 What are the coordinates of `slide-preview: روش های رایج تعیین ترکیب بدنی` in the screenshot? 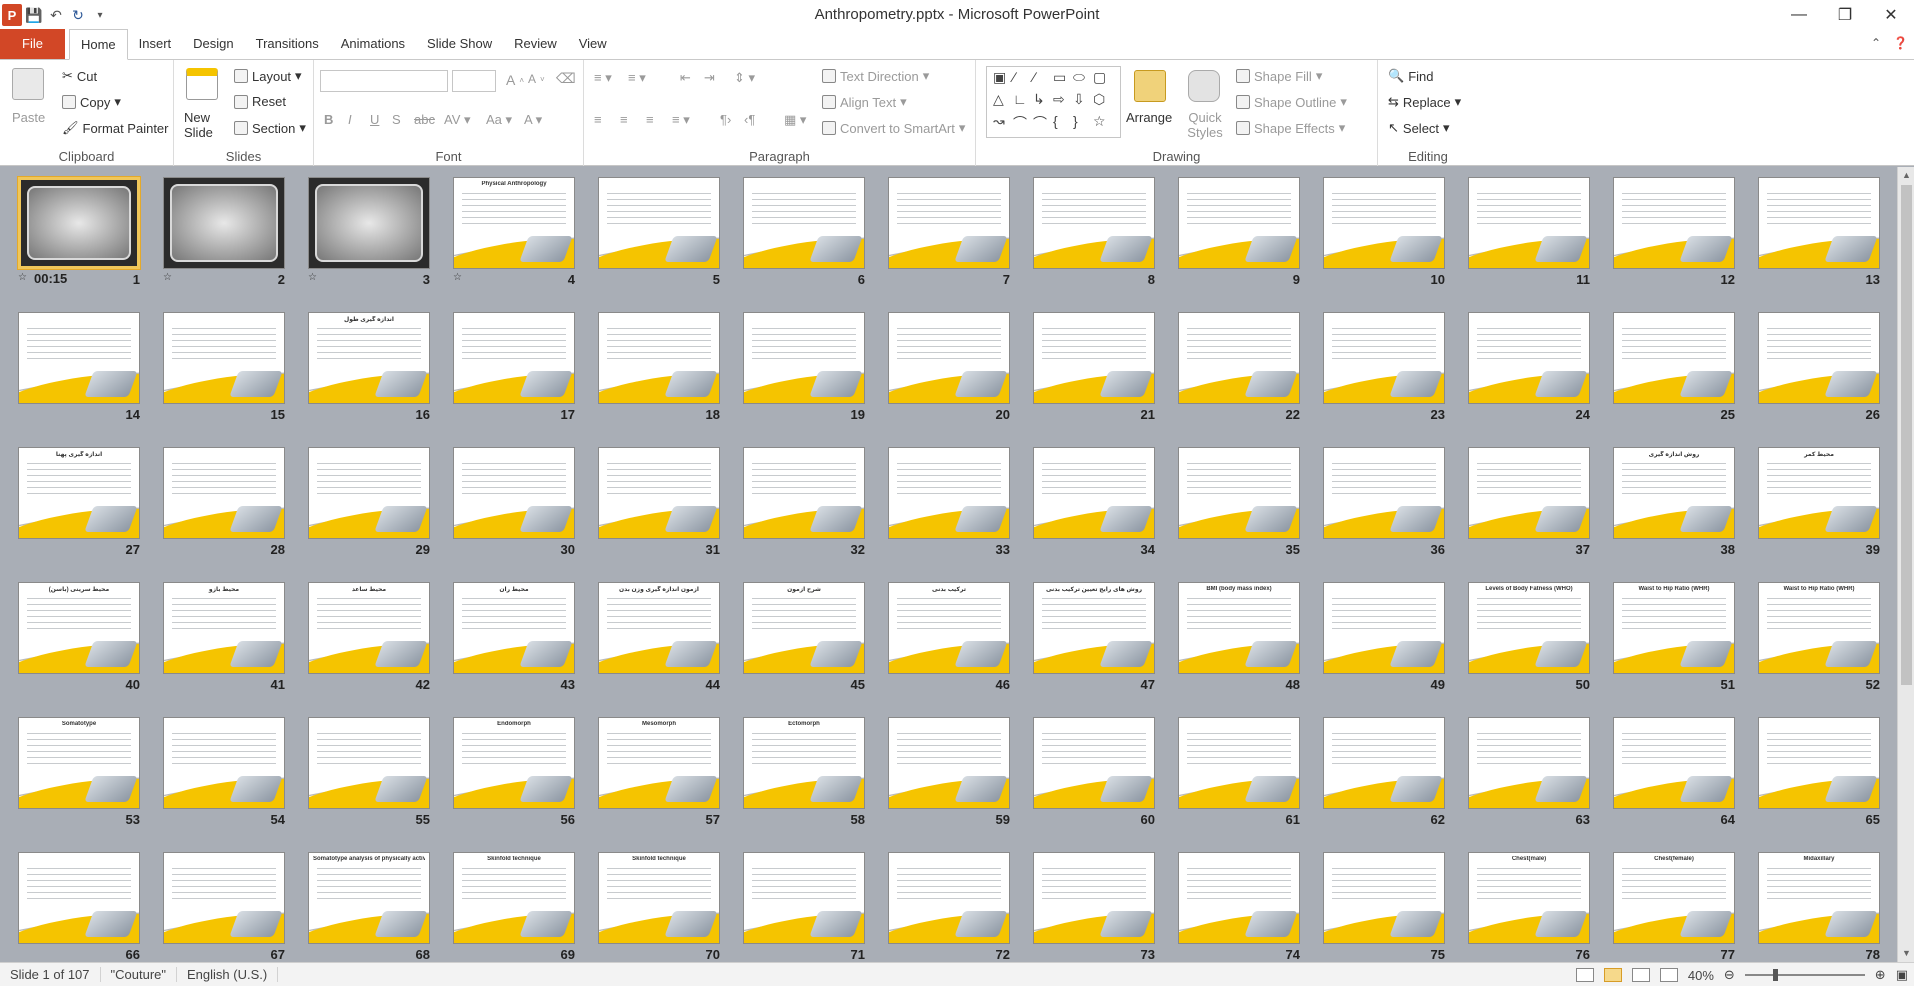 It's located at (1094, 628).